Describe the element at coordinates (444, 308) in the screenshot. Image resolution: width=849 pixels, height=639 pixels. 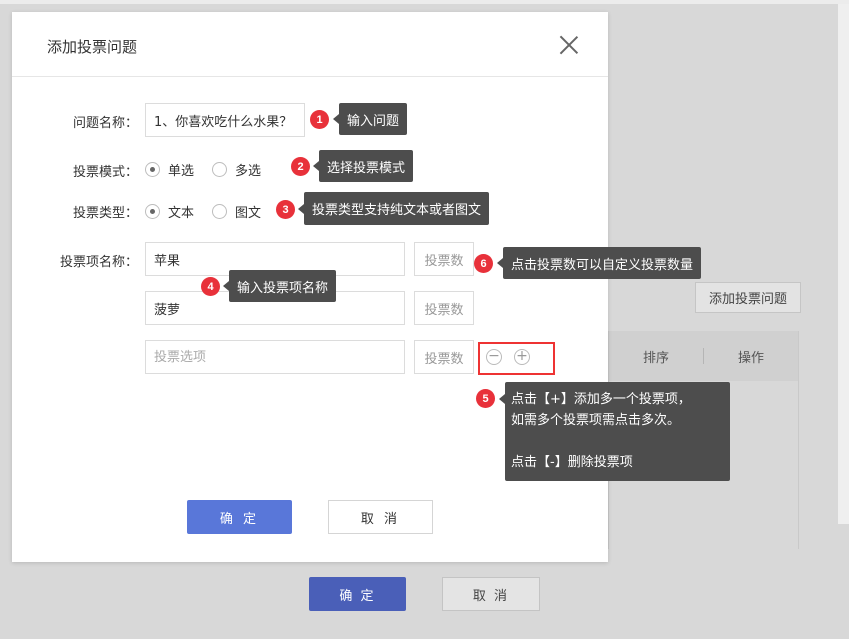
I see `vote-count-button-2: 投票数` at that location.